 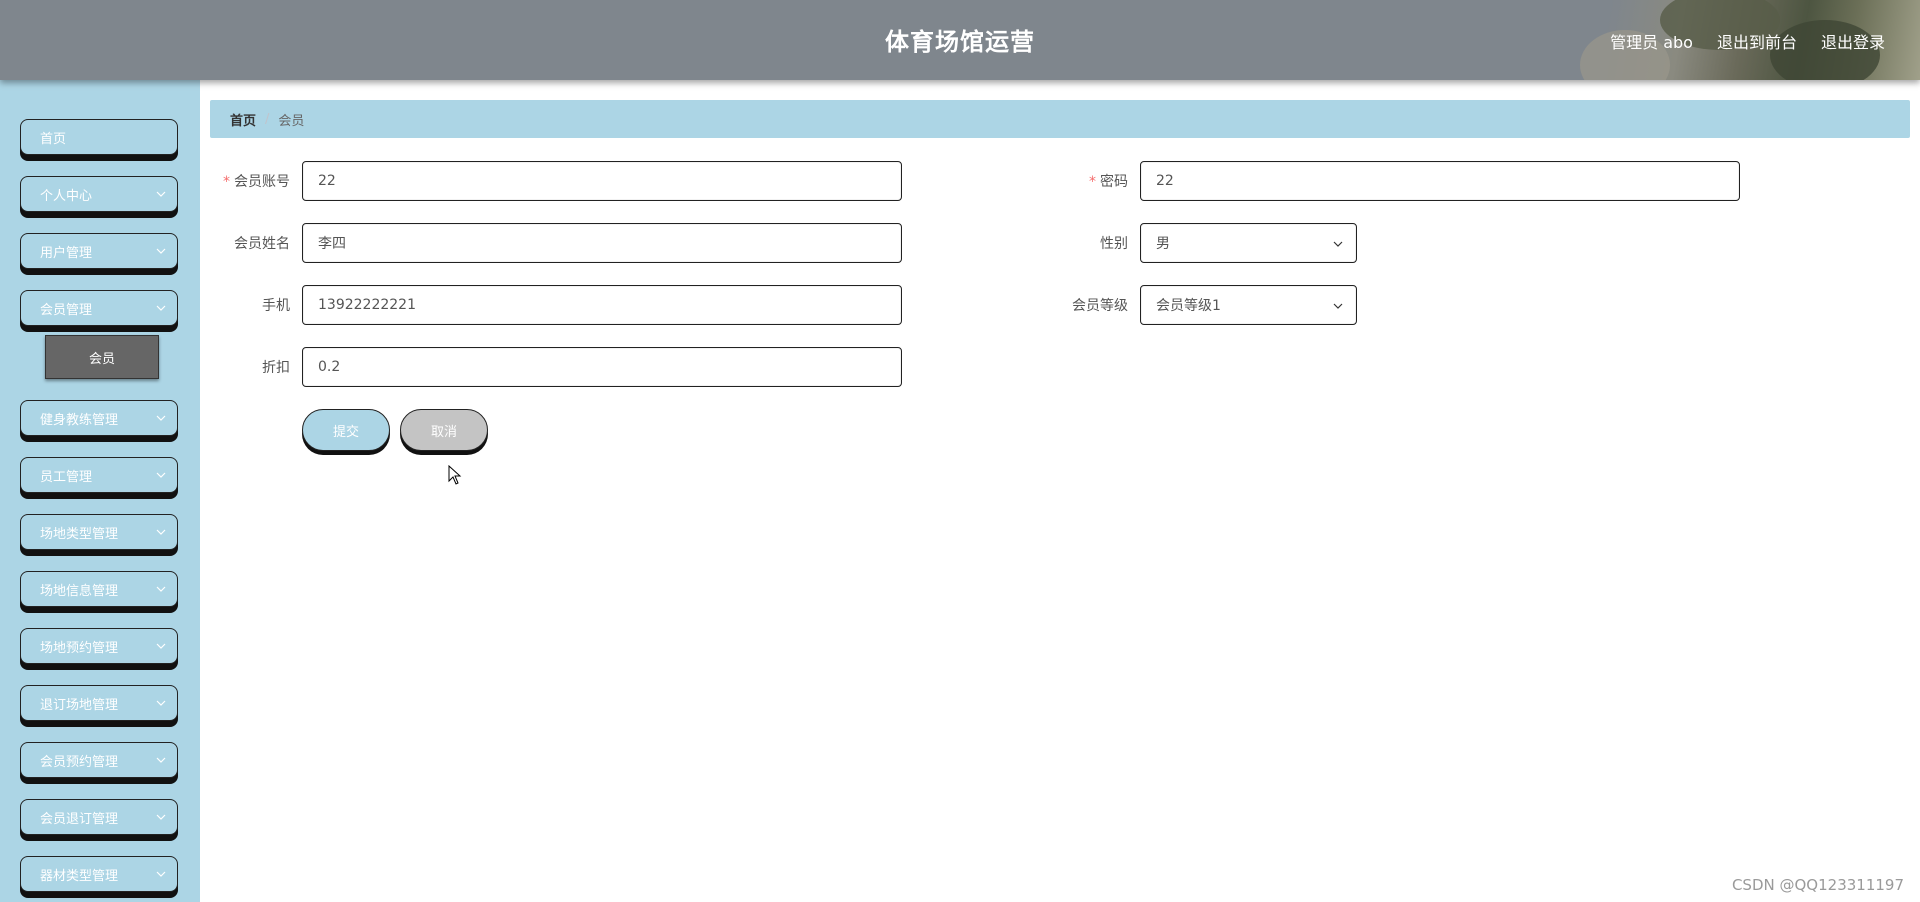 What do you see at coordinates (1188, 306) in the screenshot?
I see `member-level-value: 会员等级1` at bounding box center [1188, 306].